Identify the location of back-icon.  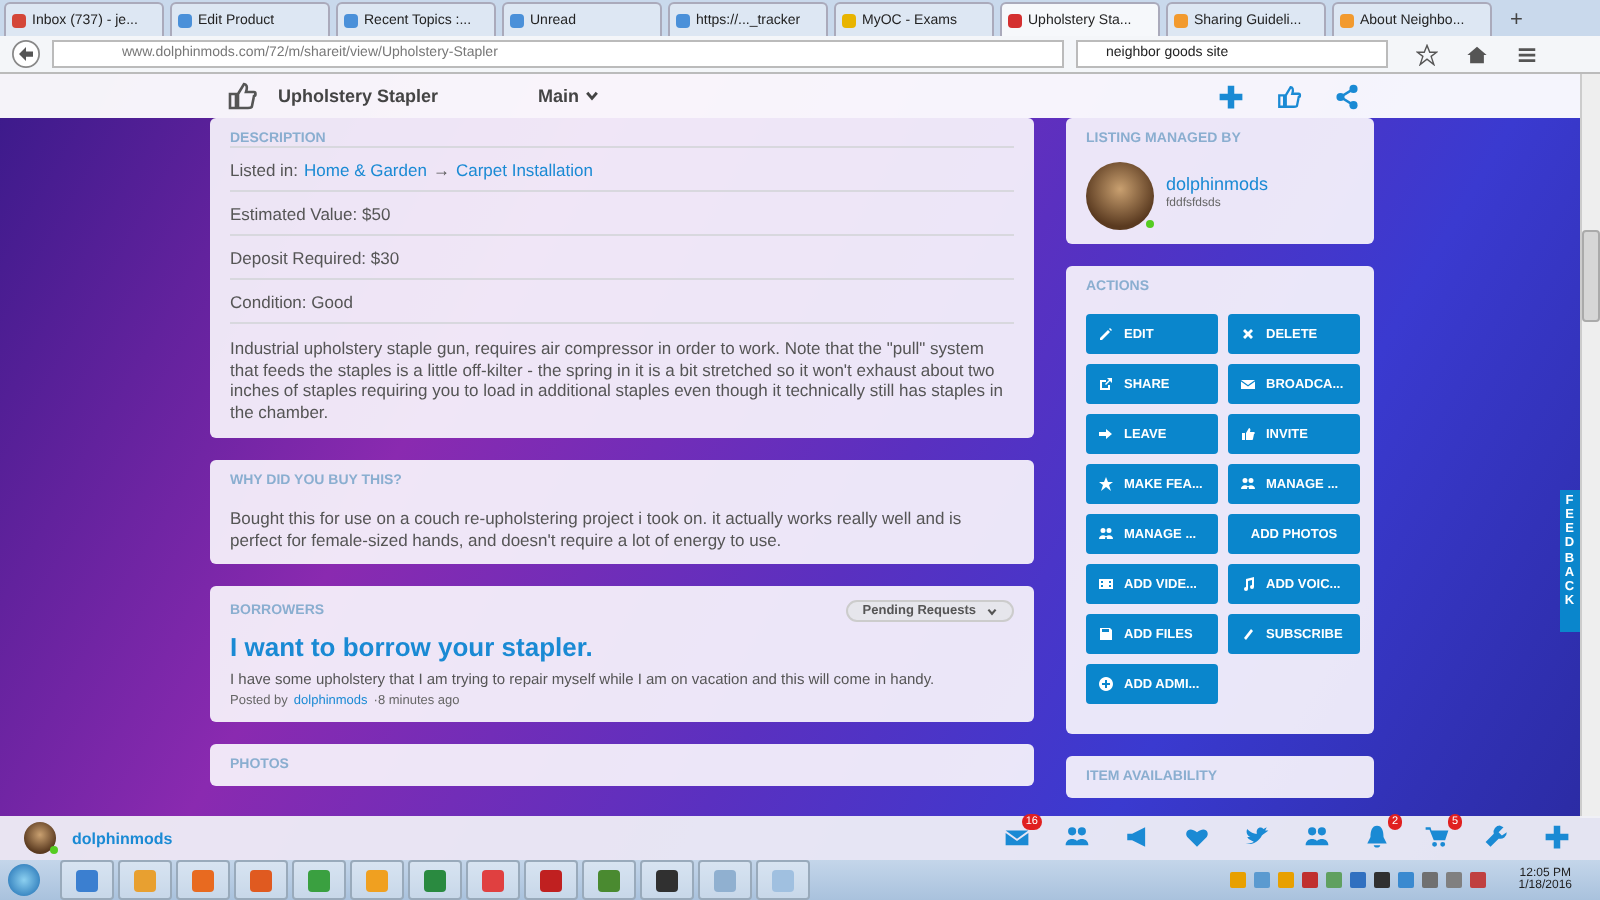
(26, 54).